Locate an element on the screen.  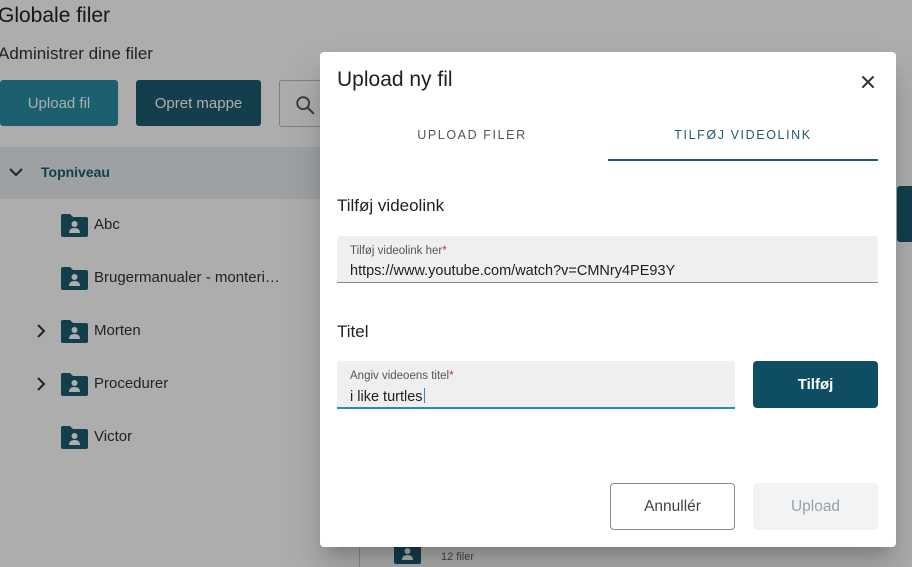
dialog-title: Upload ny fil is located at coordinates (395, 79).